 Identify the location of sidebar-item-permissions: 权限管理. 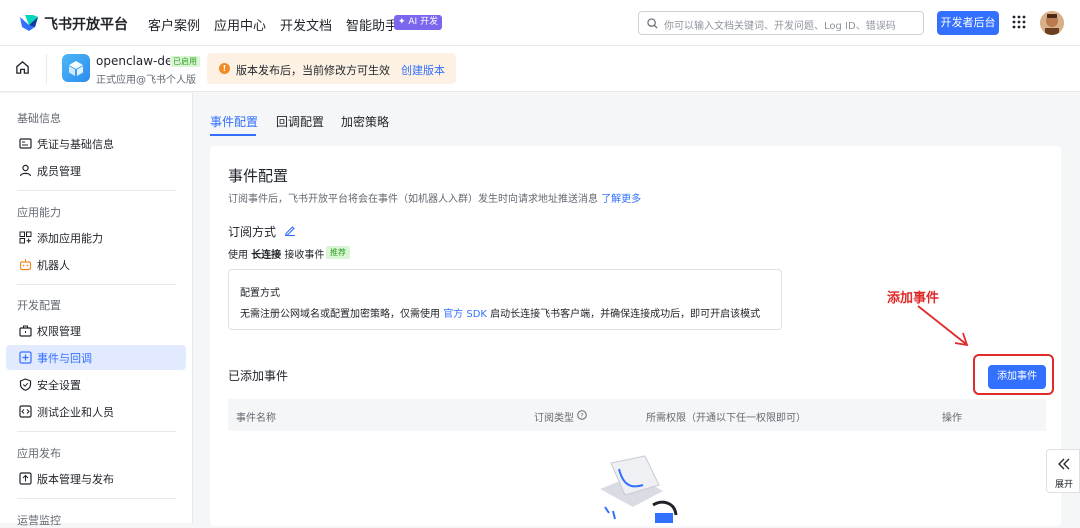
(96, 330).